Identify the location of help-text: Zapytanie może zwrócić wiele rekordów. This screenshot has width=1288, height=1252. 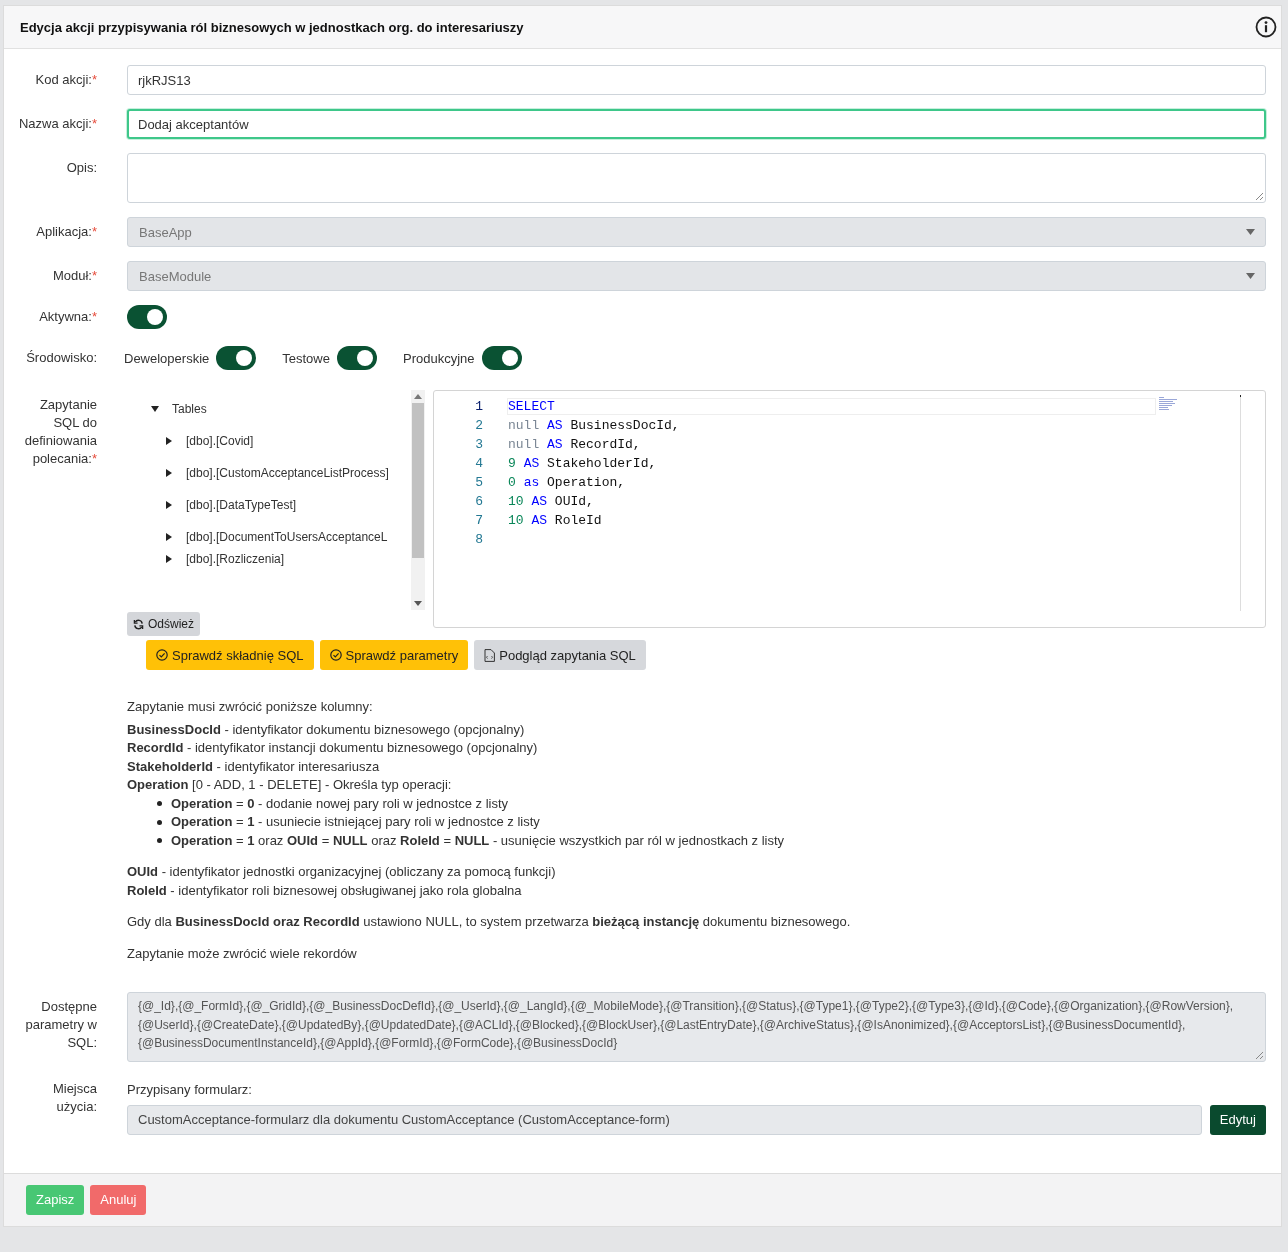
(242, 953).